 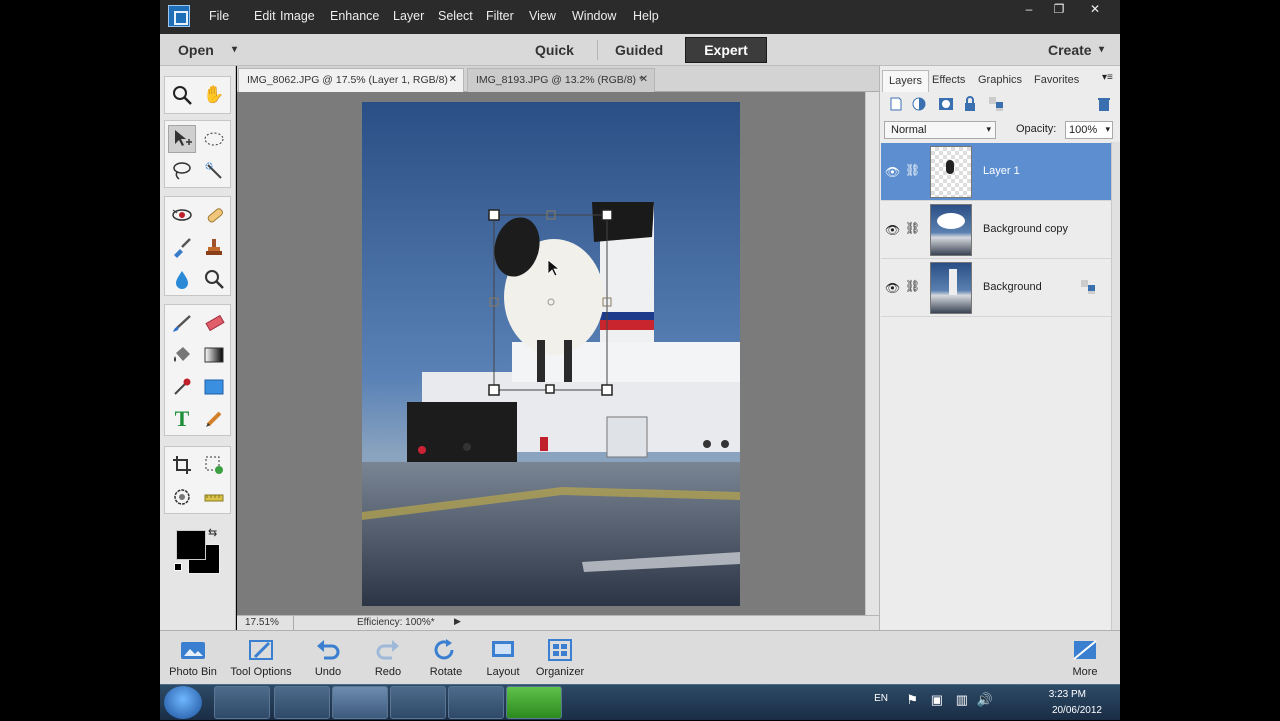 What do you see at coordinates (219, 16) in the screenshot?
I see `menu-file: File` at bounding box center [219, 16].